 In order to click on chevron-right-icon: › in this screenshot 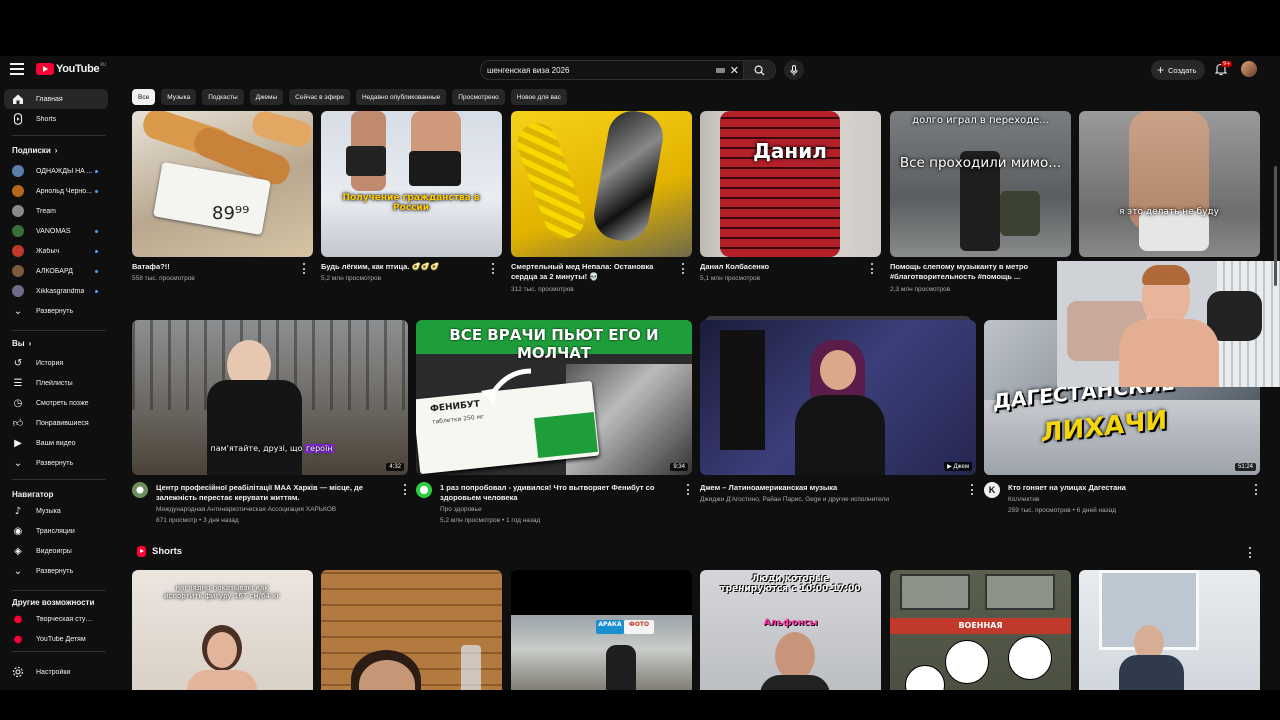, I will do `click(30, 343)`.